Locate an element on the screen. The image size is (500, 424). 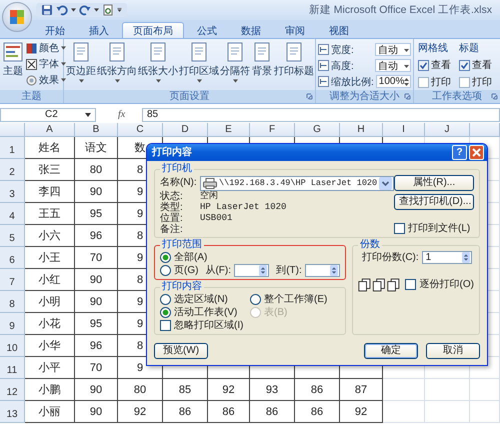
row-header: 2 is located at coordinates (12, 170).